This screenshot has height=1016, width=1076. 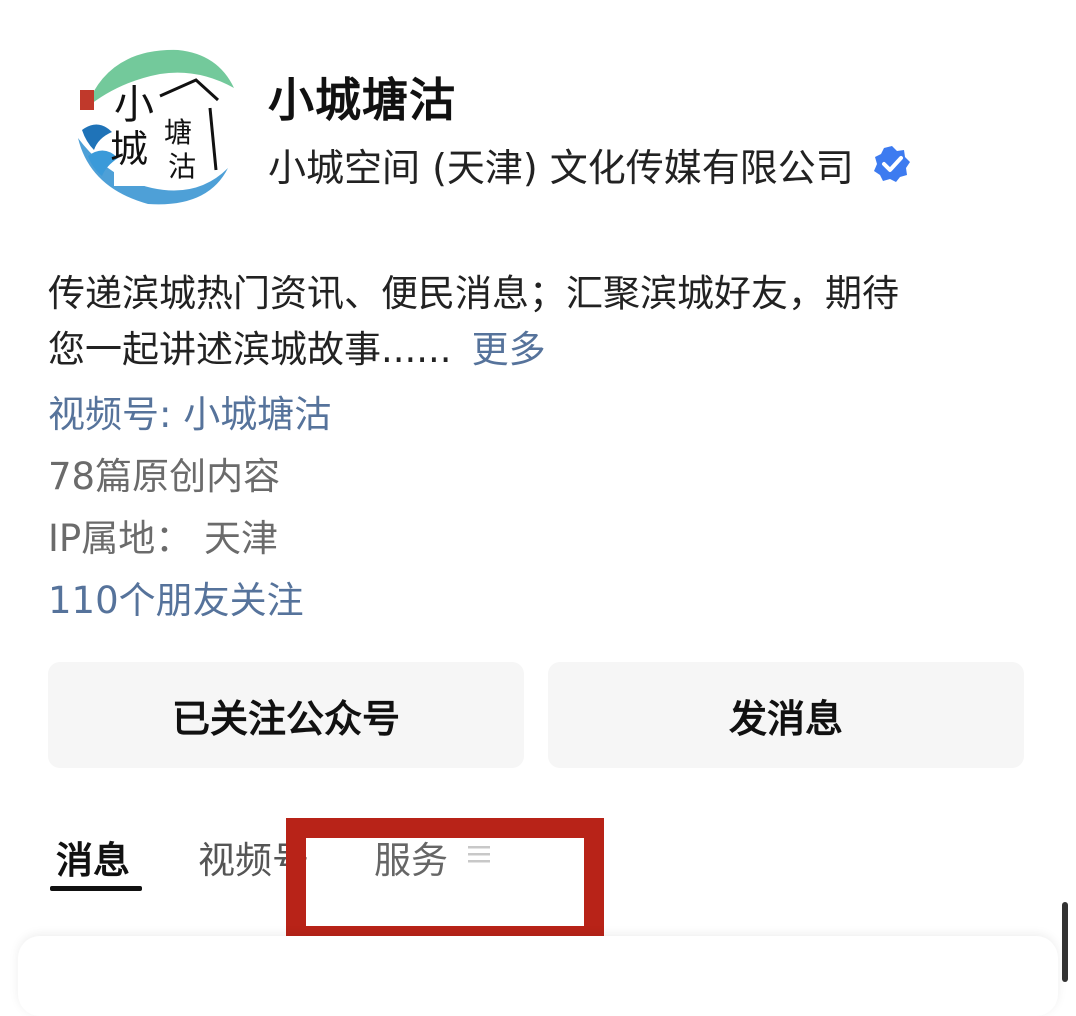 What do you see at coordinates (445, 882) in the screenshot?
I see `highlight-annotation-box` at bounding box center [445, 882].